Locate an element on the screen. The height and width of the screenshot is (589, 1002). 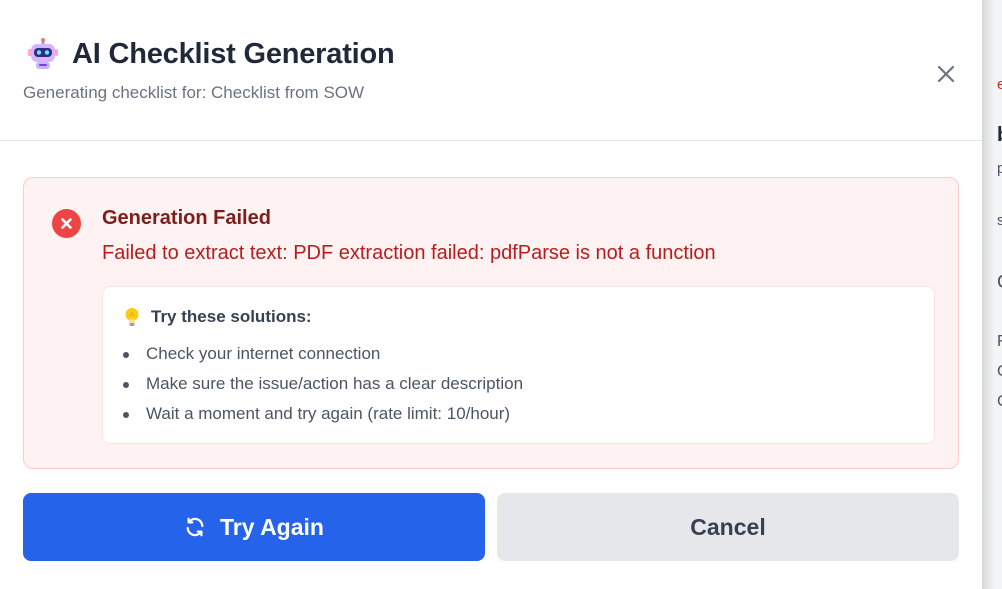
solutions-title: Try these solutions: is located at coordinates (231, 316).